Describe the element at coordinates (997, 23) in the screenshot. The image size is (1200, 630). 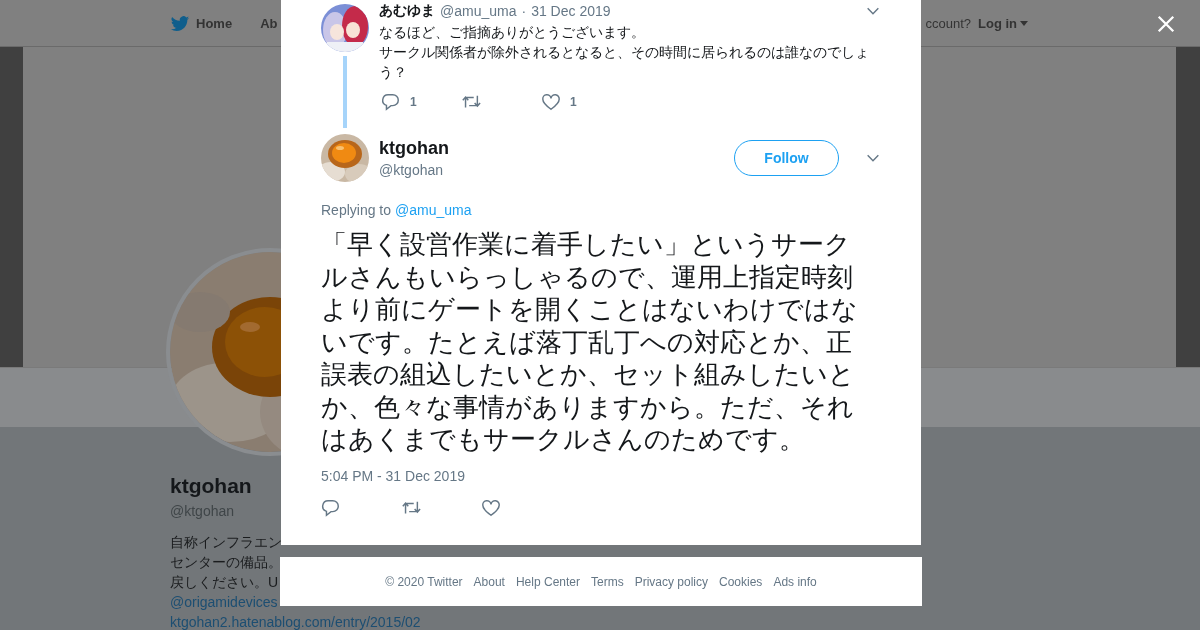
I see `login-link: Log in` at that location.